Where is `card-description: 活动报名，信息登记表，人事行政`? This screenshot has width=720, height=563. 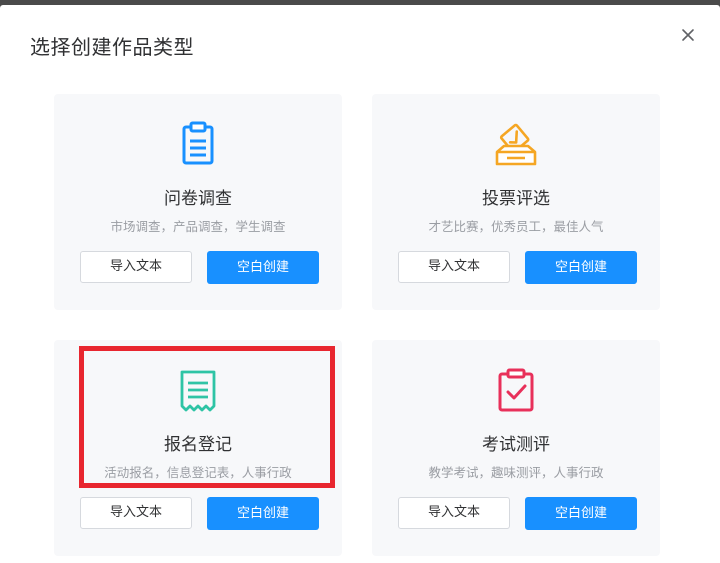 card-description: 活动报名，信息登记表，人事行政 is located at coordinates (198, 472).